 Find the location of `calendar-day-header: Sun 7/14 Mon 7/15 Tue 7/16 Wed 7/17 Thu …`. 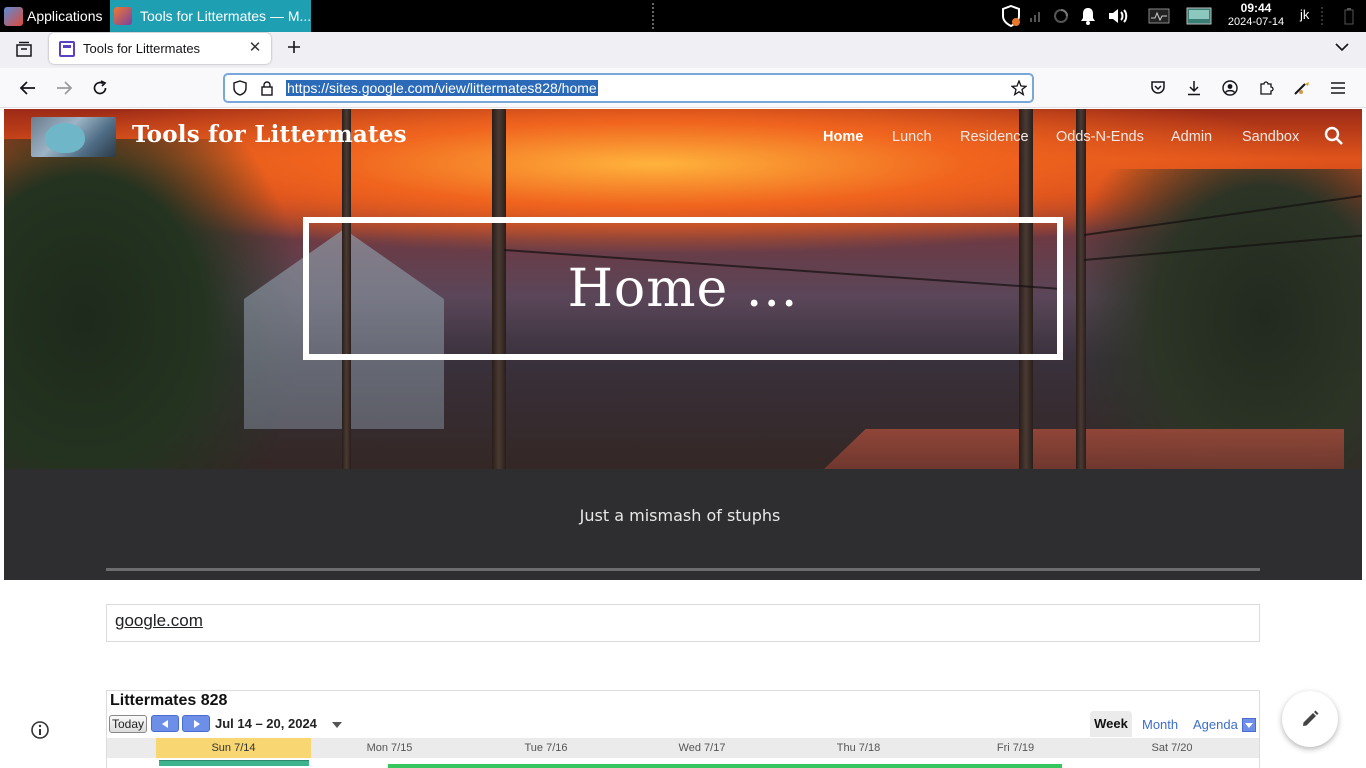

calendar-day-header: Sun 7/14 Mon 7/15 Tue 7/16 Wed 7/17 Thu … is located at coordinates (683, 748).